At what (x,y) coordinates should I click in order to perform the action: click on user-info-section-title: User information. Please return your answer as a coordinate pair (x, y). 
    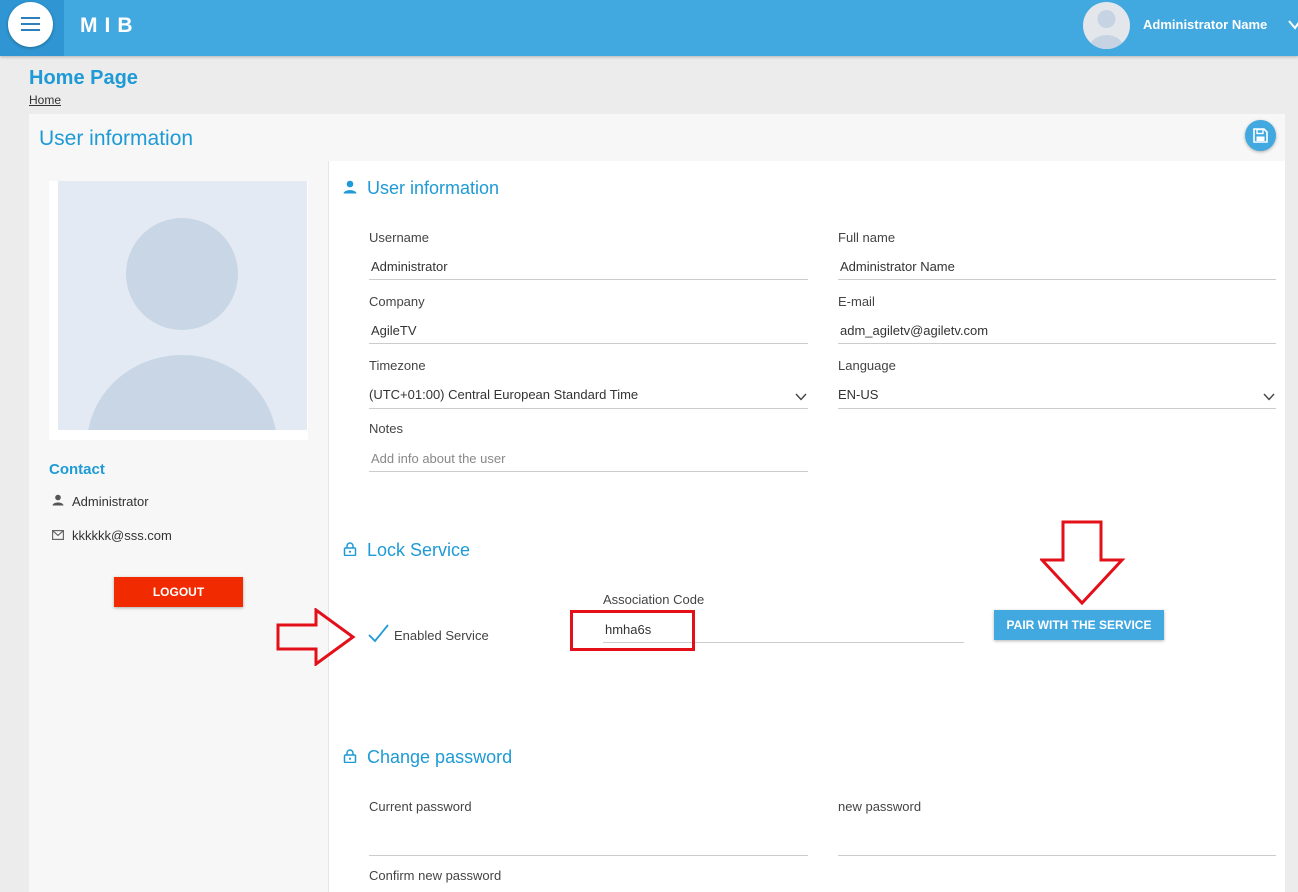
    Looking at the image, I should click on (433, 188).